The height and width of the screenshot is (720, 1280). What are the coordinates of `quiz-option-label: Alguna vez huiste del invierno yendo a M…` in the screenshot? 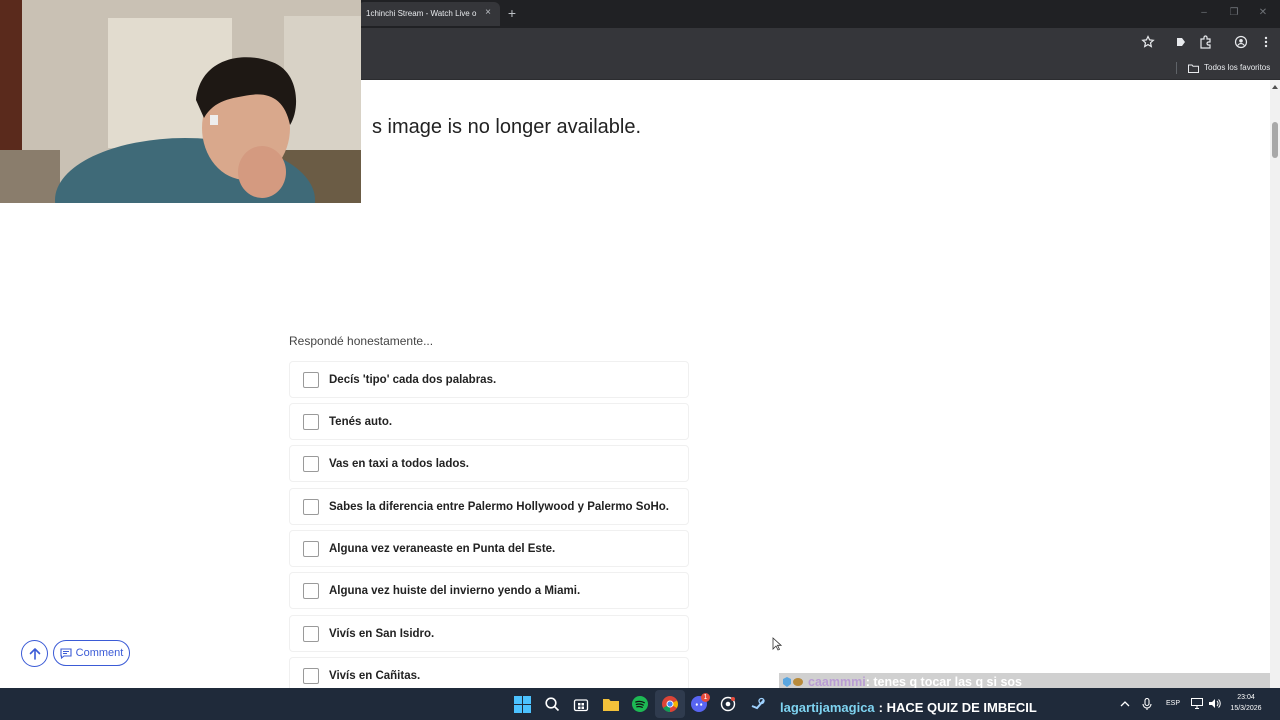 It's located at (455, 590).